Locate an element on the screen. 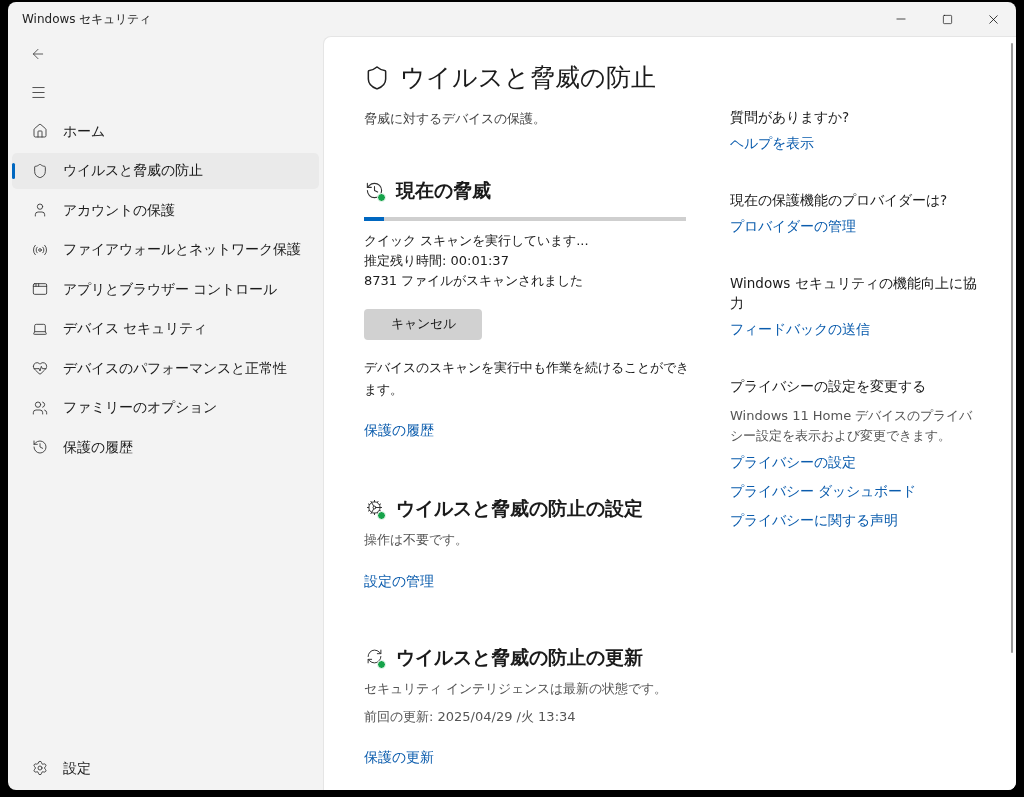 The width and height of the screenshot is (1024, 797). shield-icon is located at coordinates (40, 170).